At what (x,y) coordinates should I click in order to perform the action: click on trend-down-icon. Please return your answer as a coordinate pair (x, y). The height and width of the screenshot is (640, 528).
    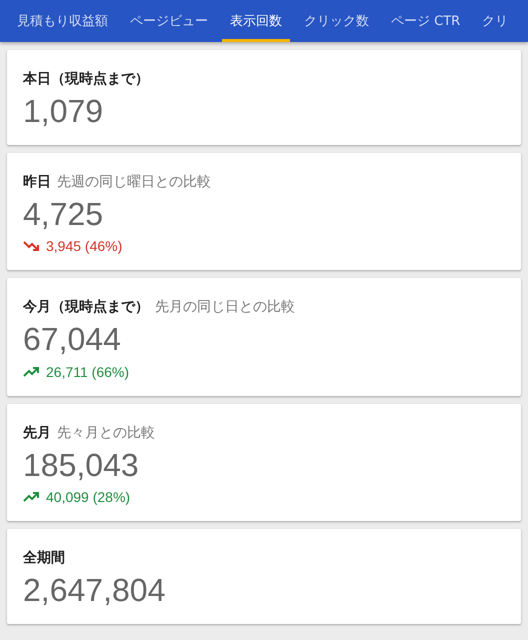
    Looking at the image, I should click on (32, 246).